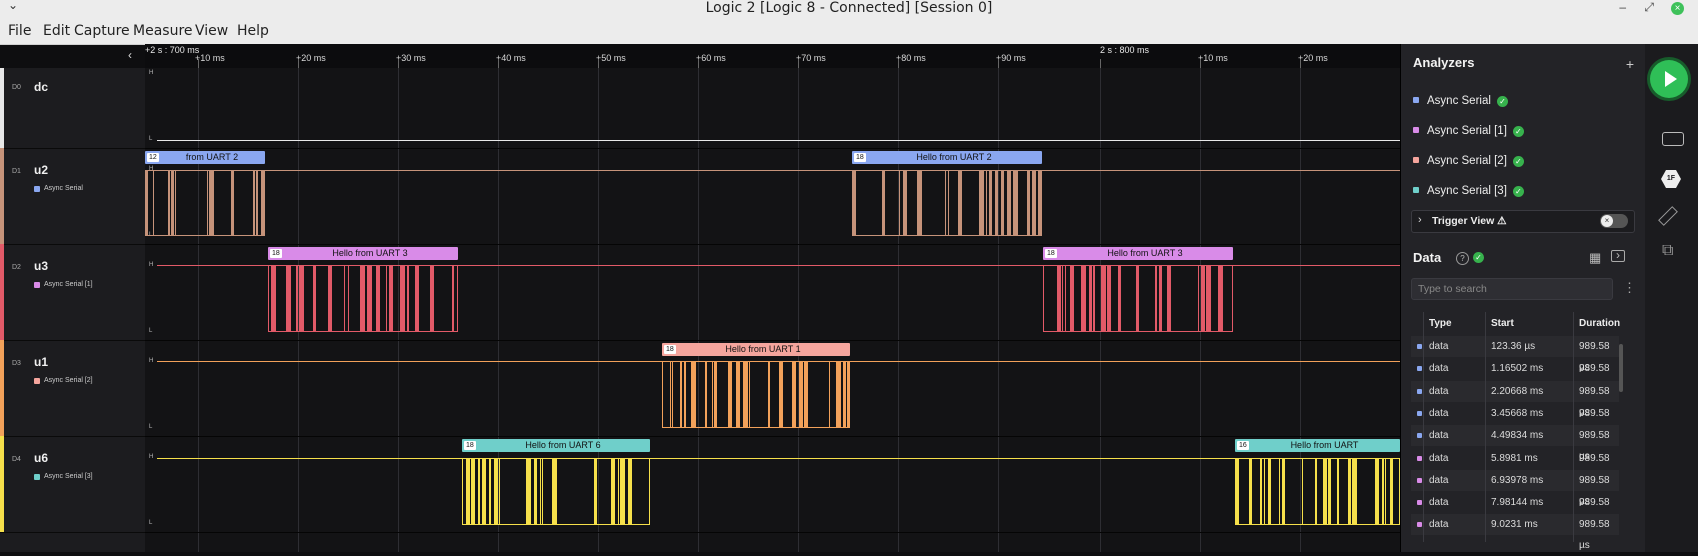 Image resolution: width=1698 pixels, height=556 pixels. Describe the element at coordinates (63, 188) in the screenshot. I see `channel-analyzer-label: Async Serial` at that location.